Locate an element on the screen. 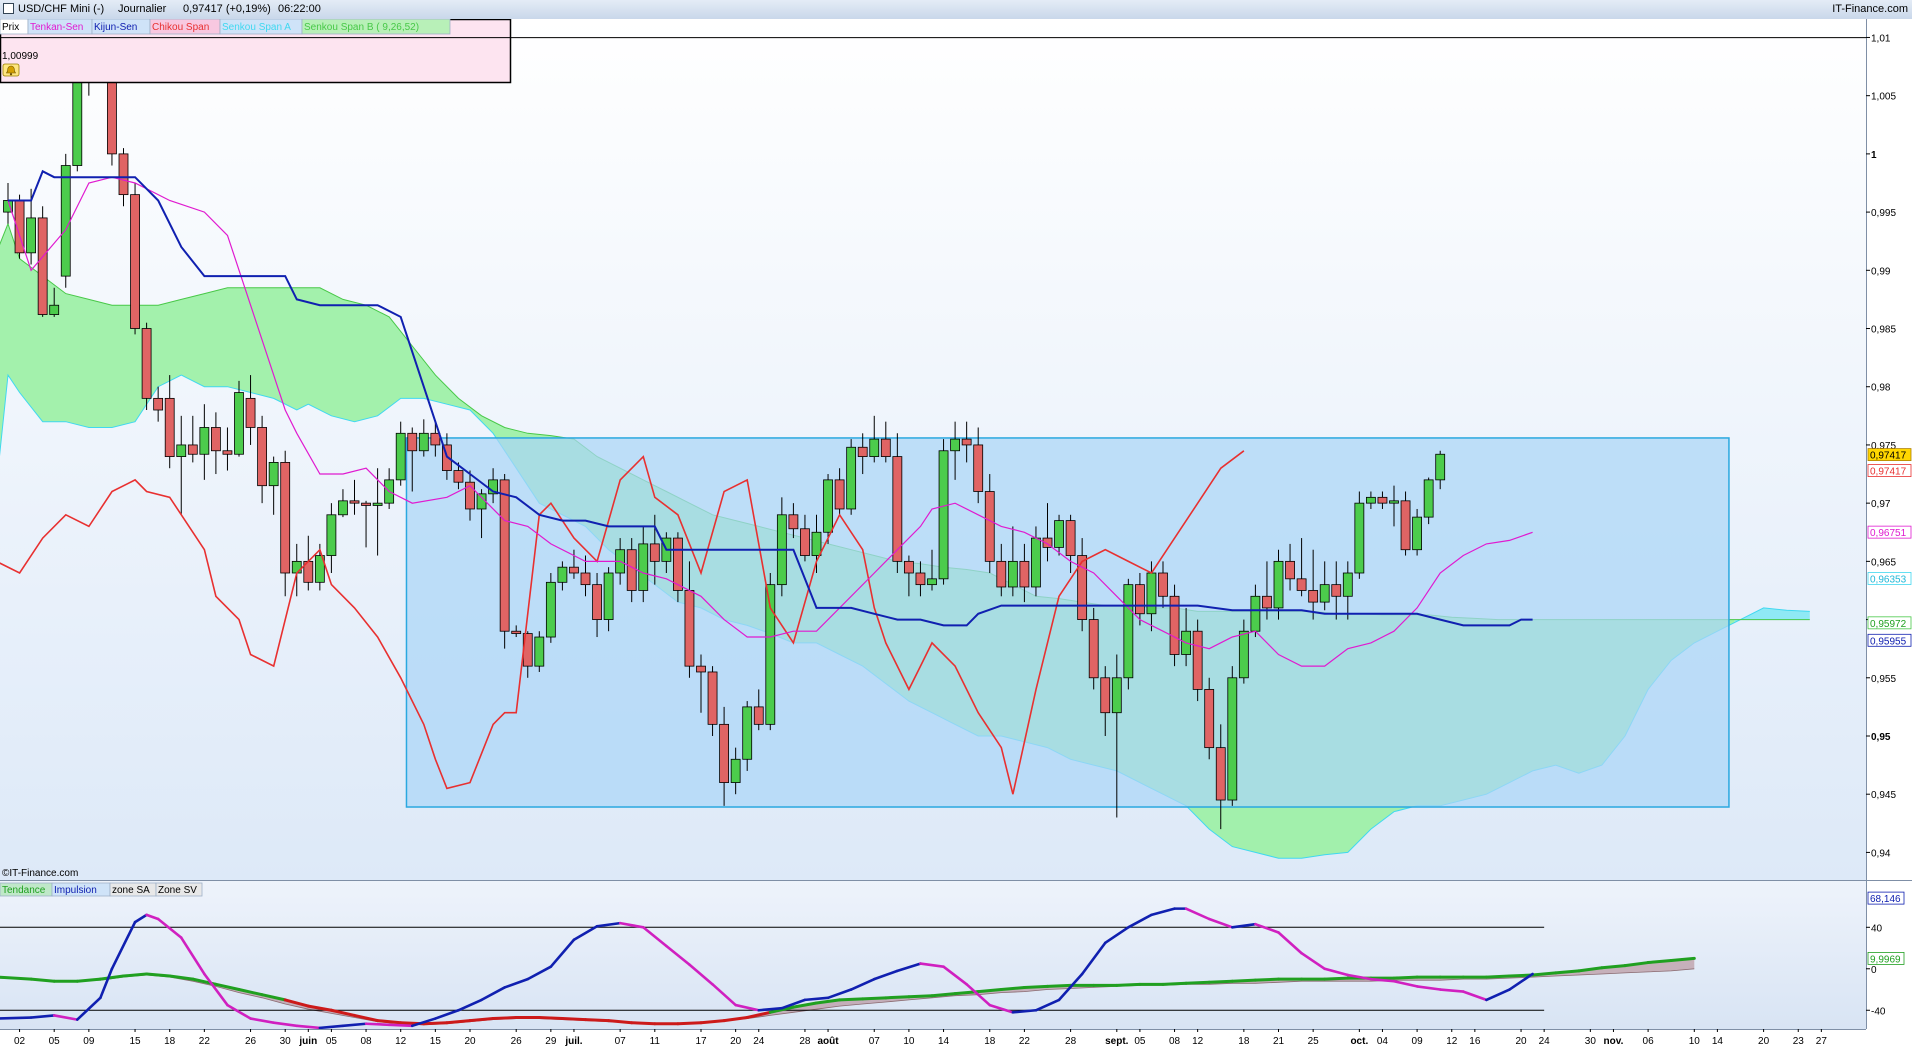  x-tick-label: 24 is located at coordinates (759, 1041).